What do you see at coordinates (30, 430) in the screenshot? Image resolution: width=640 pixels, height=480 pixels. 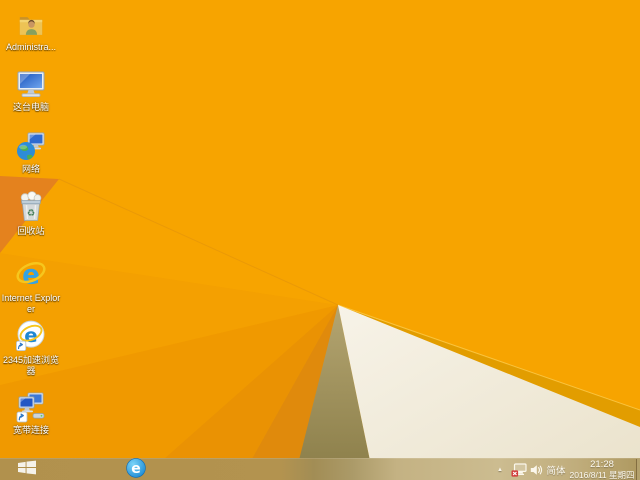 I see `desktop-icon-label: 宽带连接` at bounding box center [30, 430].